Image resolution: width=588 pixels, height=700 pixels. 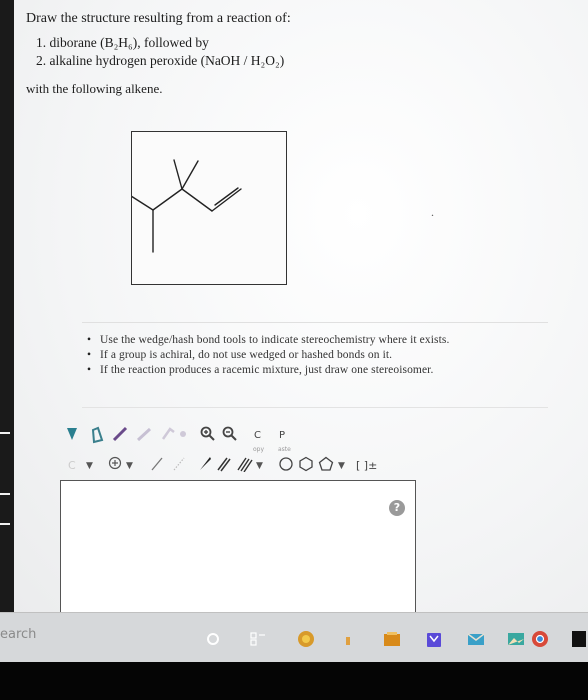 I want to click on alkene-structure-image, so click(x=209, y=208).